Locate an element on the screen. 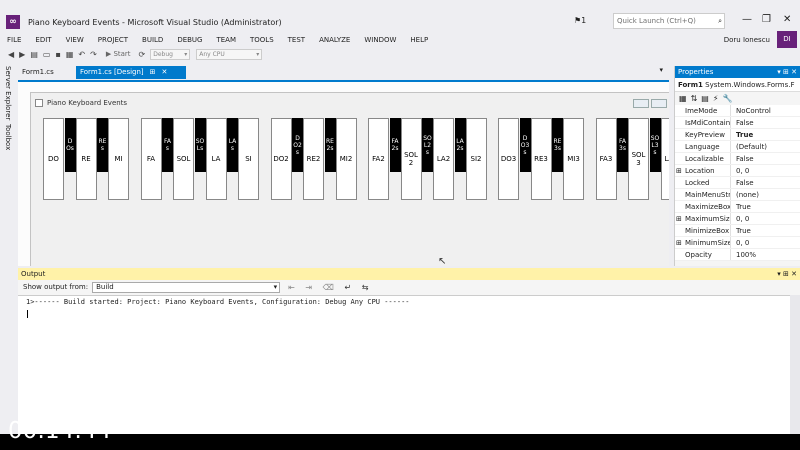 The width and height of the screenshot is (800, 450). output-source-dropdown: Build is located at coordinates (186, 287).